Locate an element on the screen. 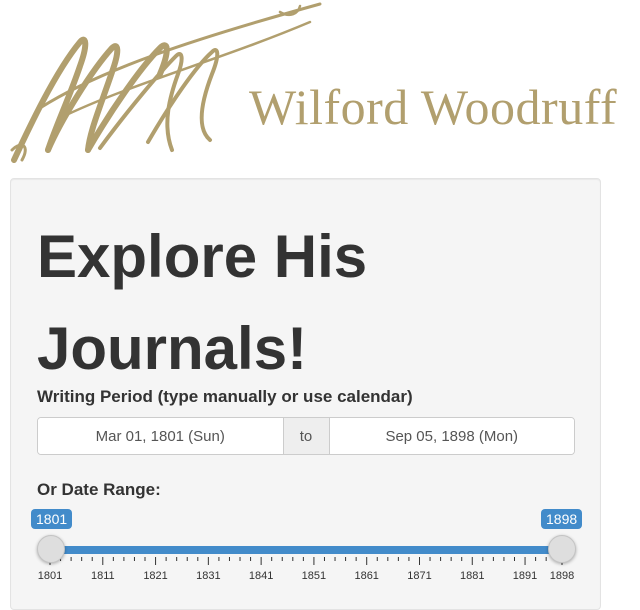 This screenshot has height=610, width=640. slider-tick-label: 1898 is located at coordinates (562, 576).